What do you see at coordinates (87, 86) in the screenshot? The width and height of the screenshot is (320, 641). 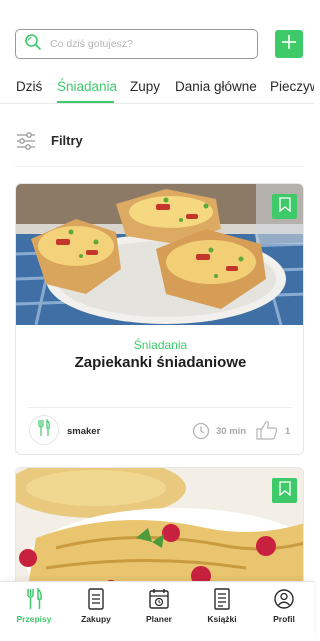 I see `tab-sniadania: Śniadania` at bounding box center [87, 86].